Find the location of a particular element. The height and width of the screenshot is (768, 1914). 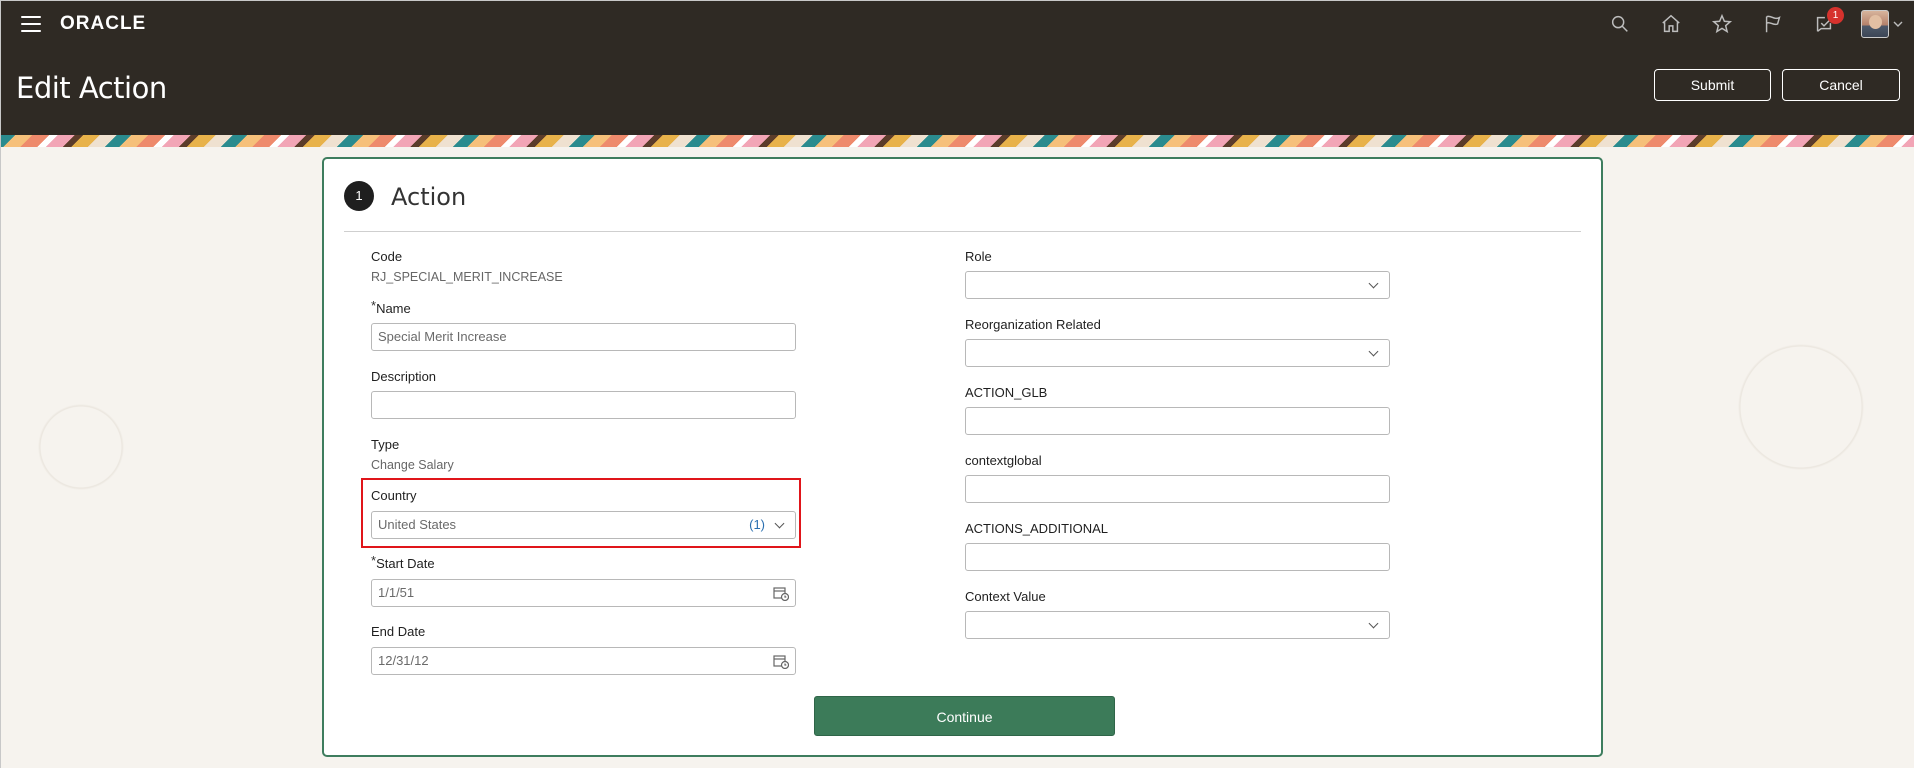

end-date-value: 12/31/12 is located at coordinates (403, 660).